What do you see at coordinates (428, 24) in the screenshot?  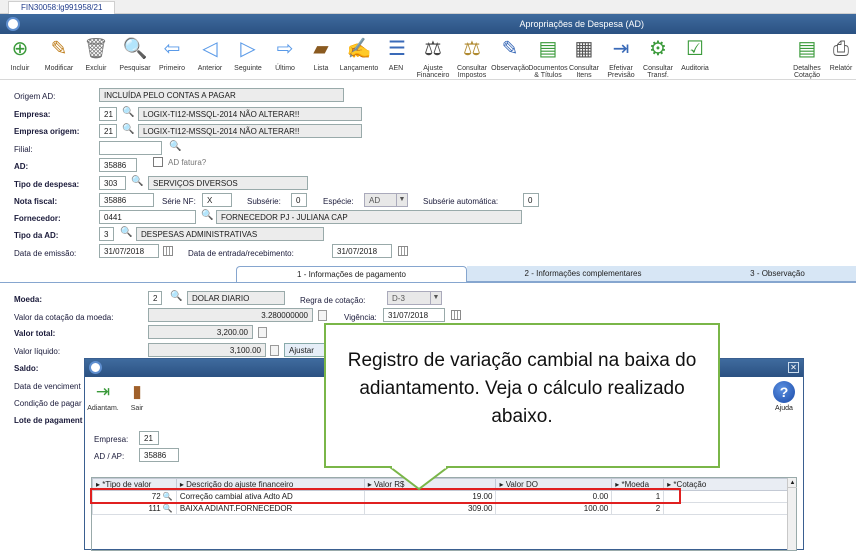 I see `title-bar: Apropriações de Despesa (AD)` at bounding box center [428, 24].